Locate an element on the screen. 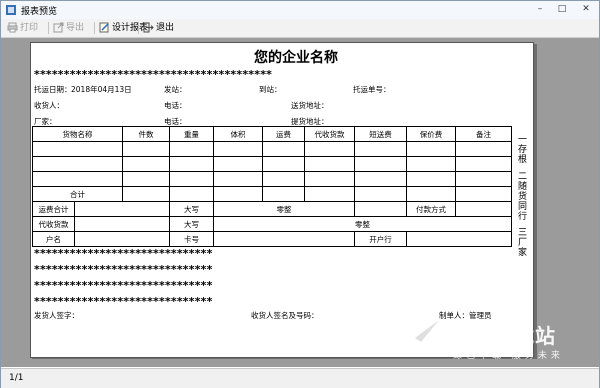 The width and height of the screenshot is (600, 388). brand-logo-icon is located at coordinates (423, 337).